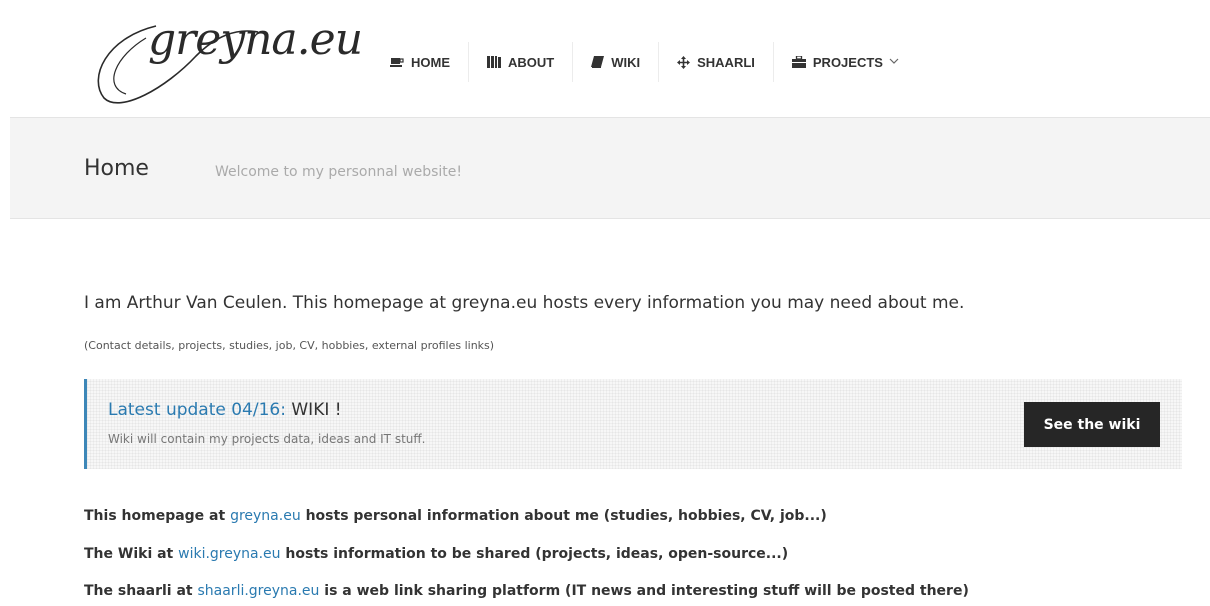 The image size is (1210, 606). I want to click on chevron-down-icon, so click(894, 62).